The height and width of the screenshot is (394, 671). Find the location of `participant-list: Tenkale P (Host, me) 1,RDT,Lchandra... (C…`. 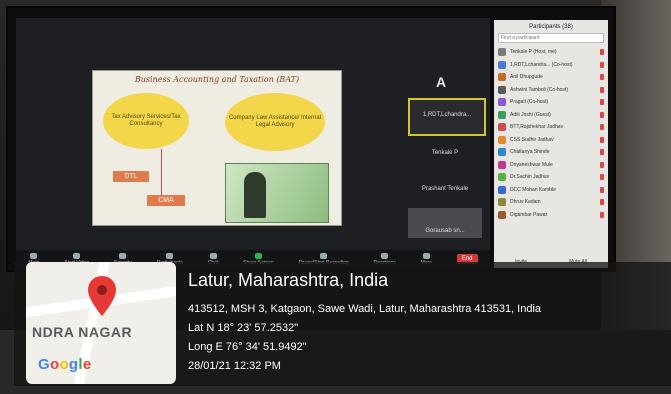

participant-list: Tenkale P (Host, me) 1,RDT,Lchandra... (C… is located at coordinates (551, 133).